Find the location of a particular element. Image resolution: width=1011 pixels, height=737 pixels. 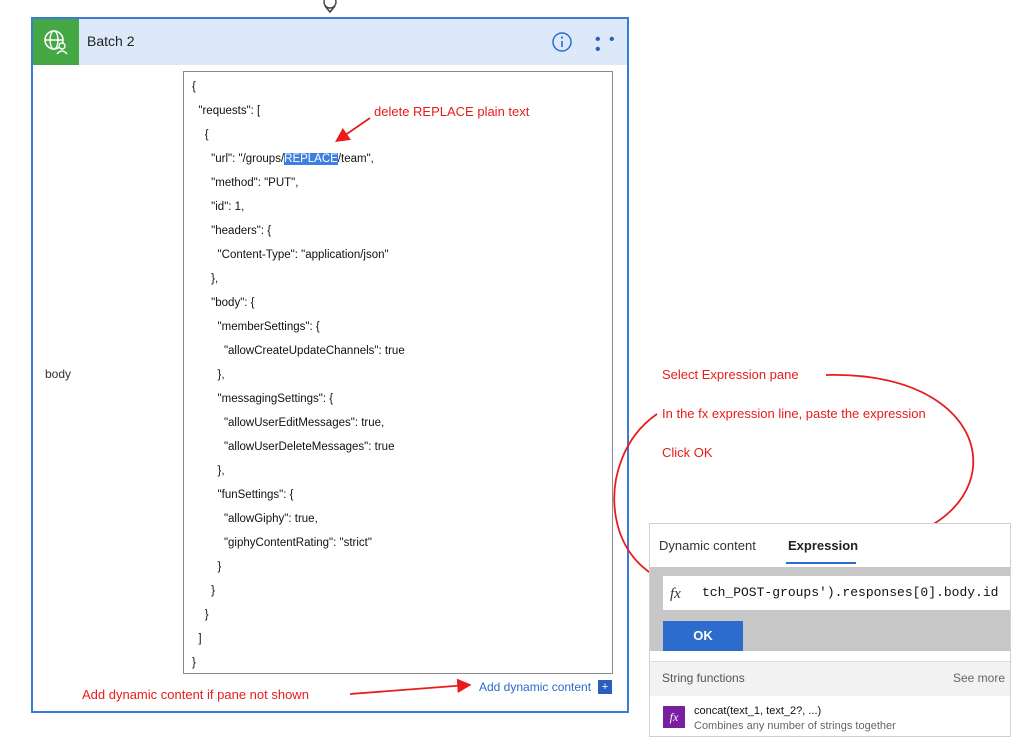

code-line: "allowGiphy": true, is located at coordinates (255, 519).